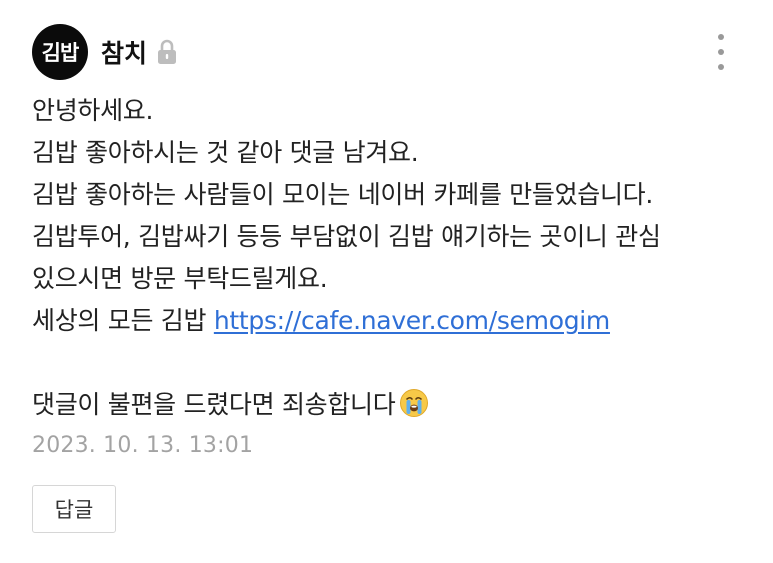 Image resolution: width=773 pixels, height=563 pixels. I want to click on comment-line: 있으시면 방문 부탁드릴게요., so click(180, 278).